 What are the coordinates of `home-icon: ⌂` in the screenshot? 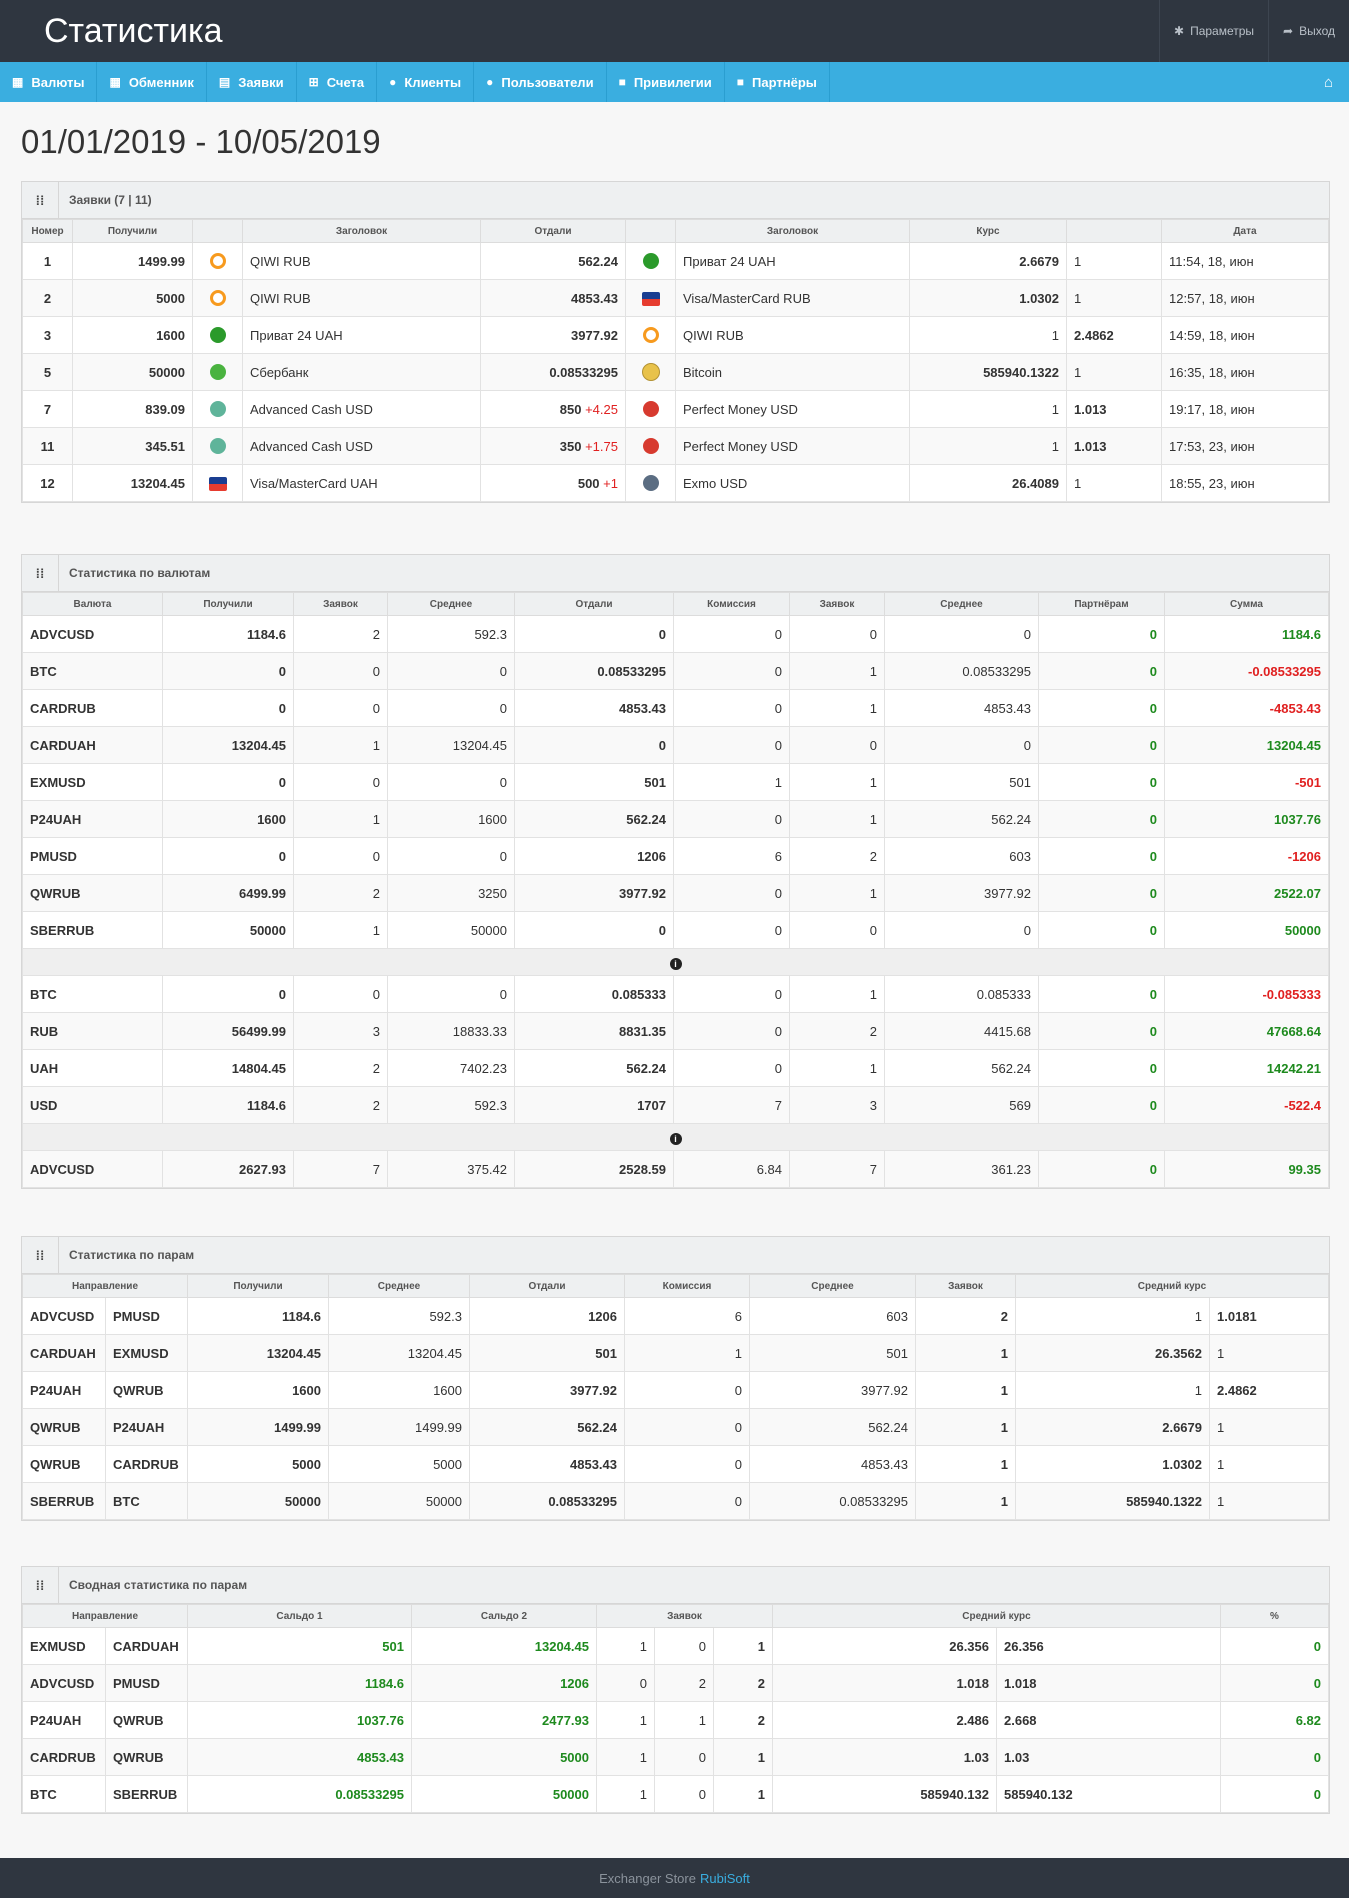 It's located at (1328, 82).